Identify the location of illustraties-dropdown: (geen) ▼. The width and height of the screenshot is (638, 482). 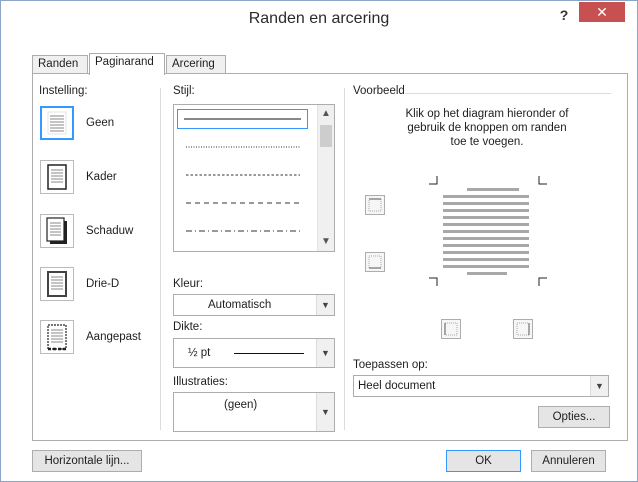
(254, 412).